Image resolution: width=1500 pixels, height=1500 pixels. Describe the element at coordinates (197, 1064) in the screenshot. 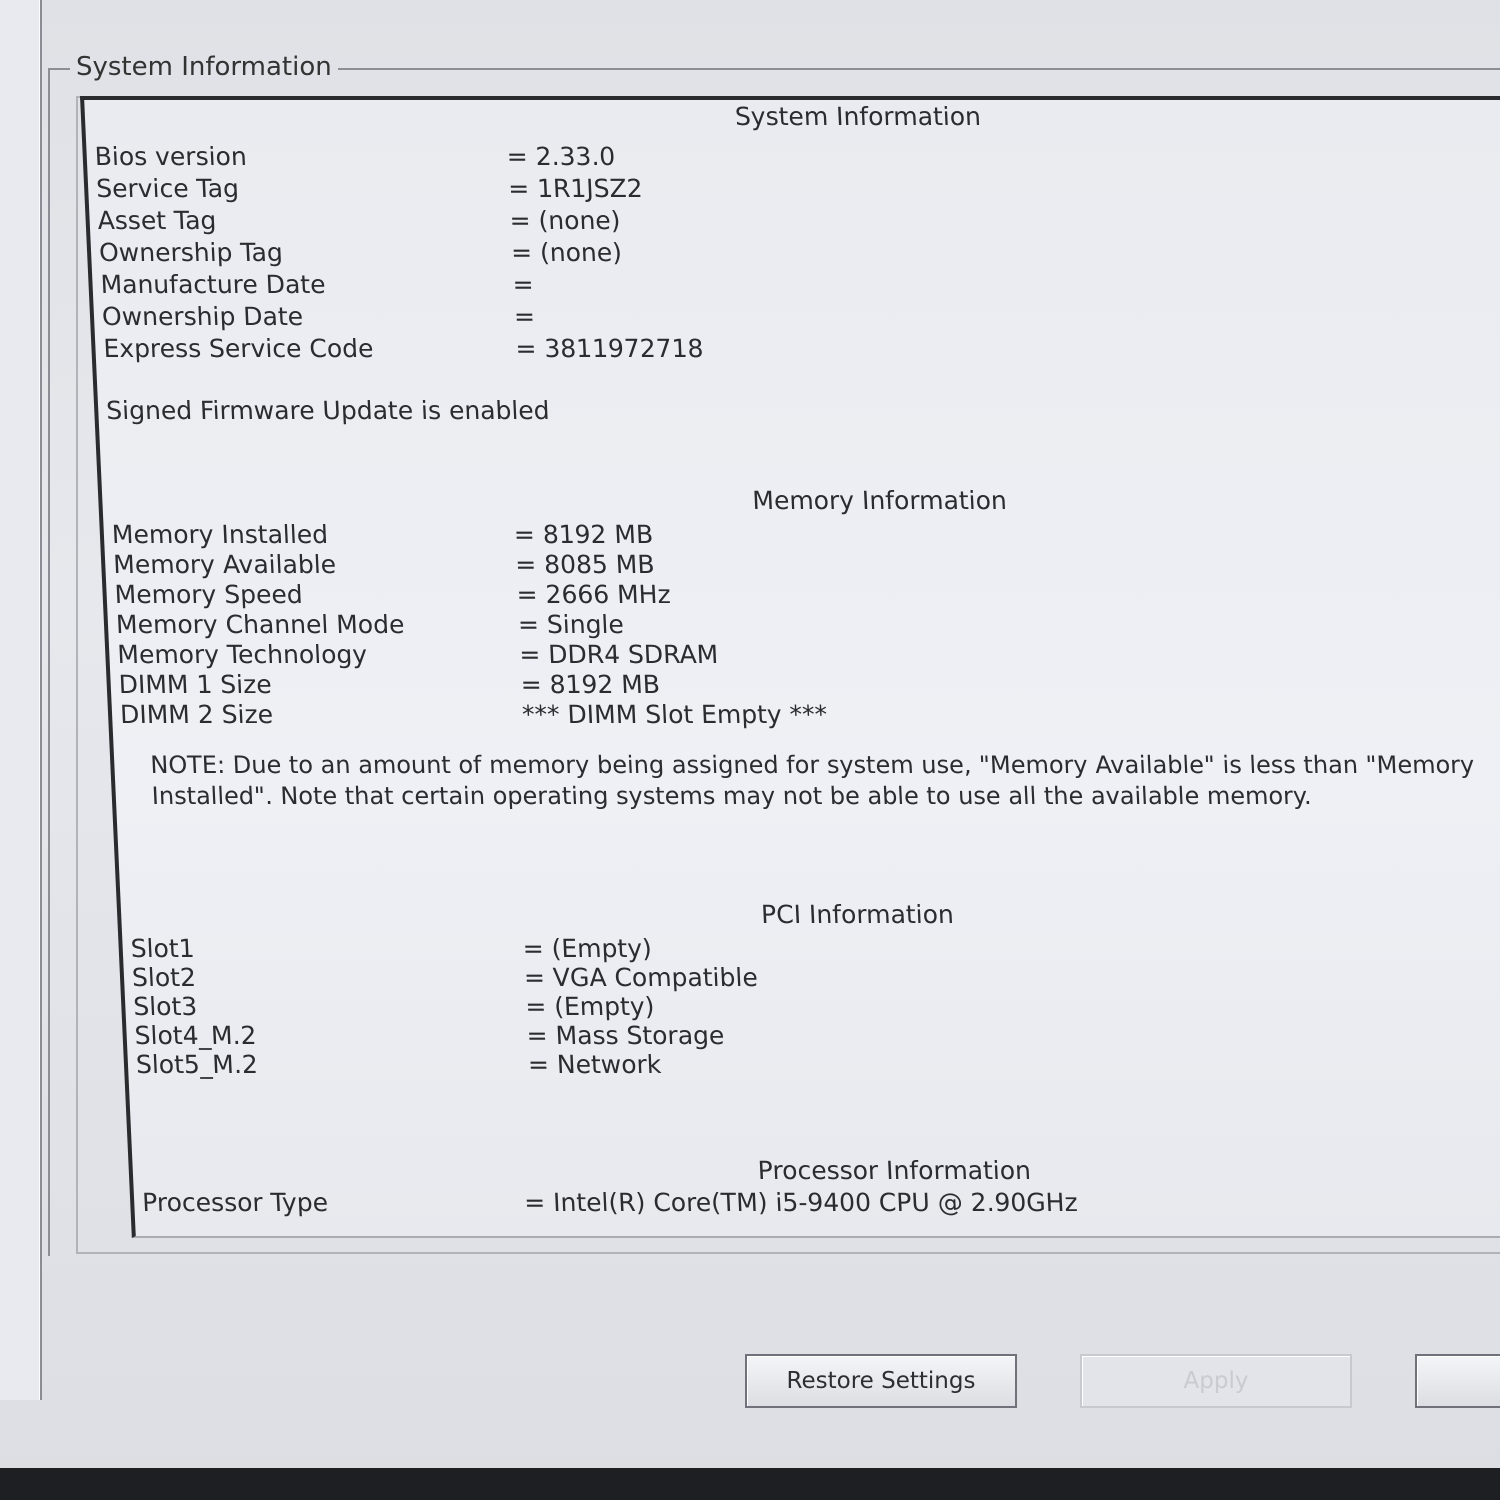

I see `row-label: Slot5_M.2` at that location.